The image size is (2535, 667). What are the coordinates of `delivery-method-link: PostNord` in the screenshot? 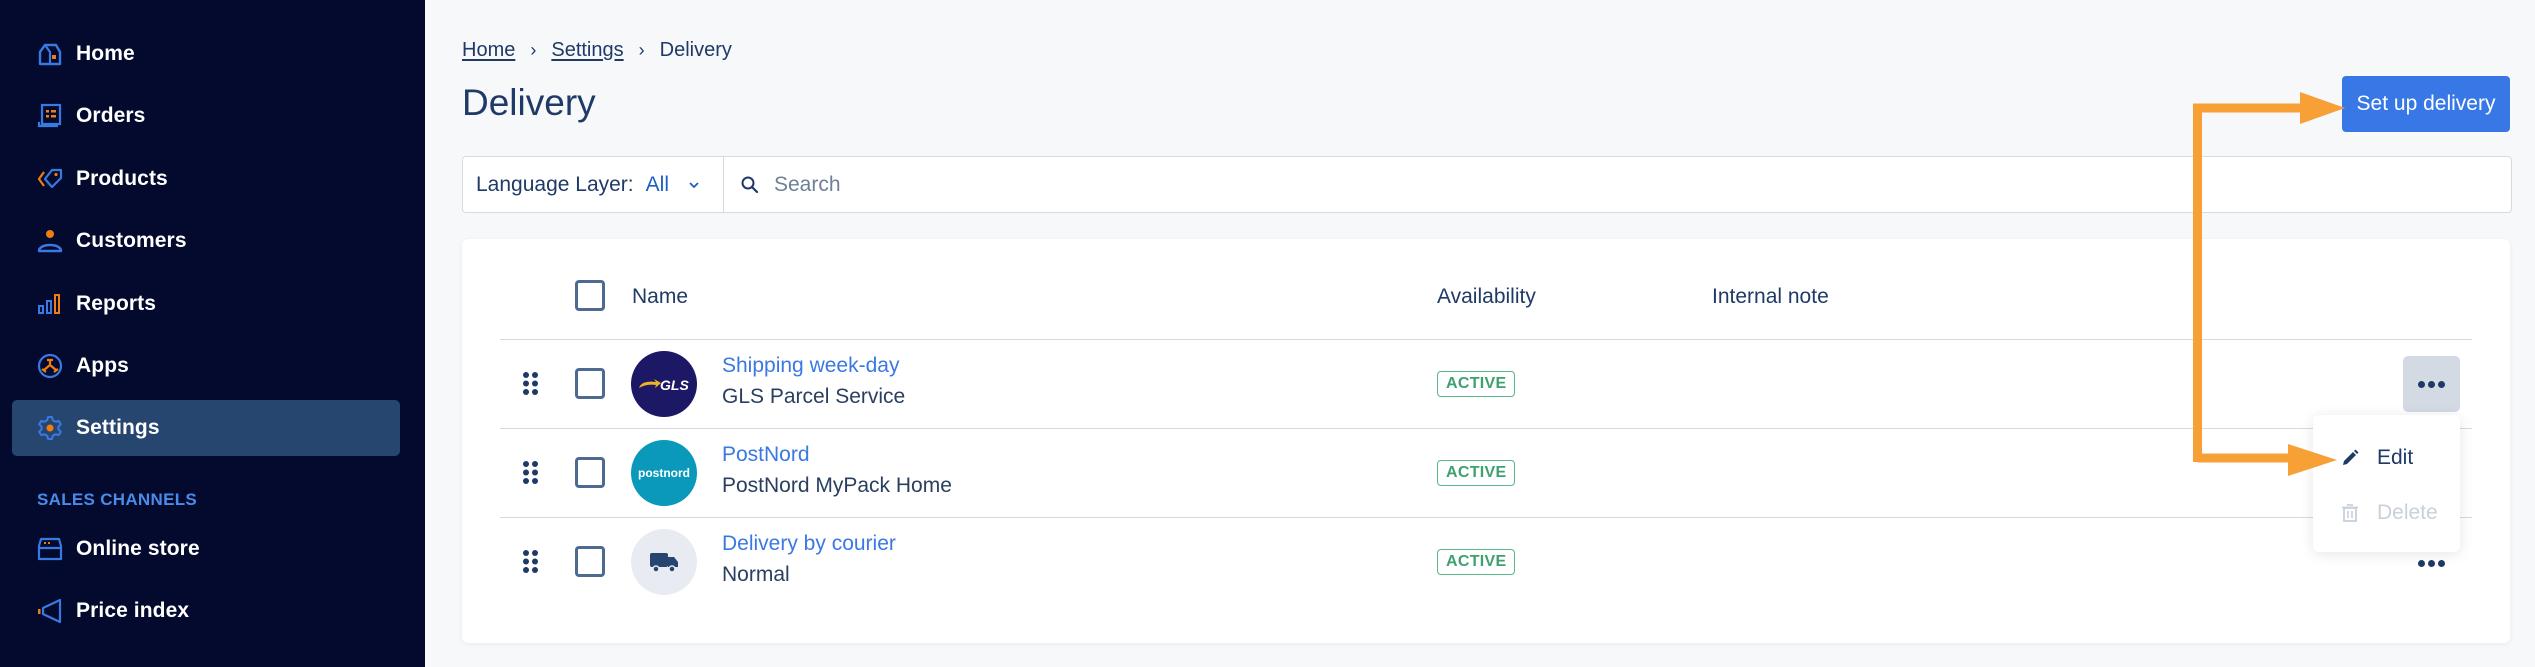 It's located at (766, 455).